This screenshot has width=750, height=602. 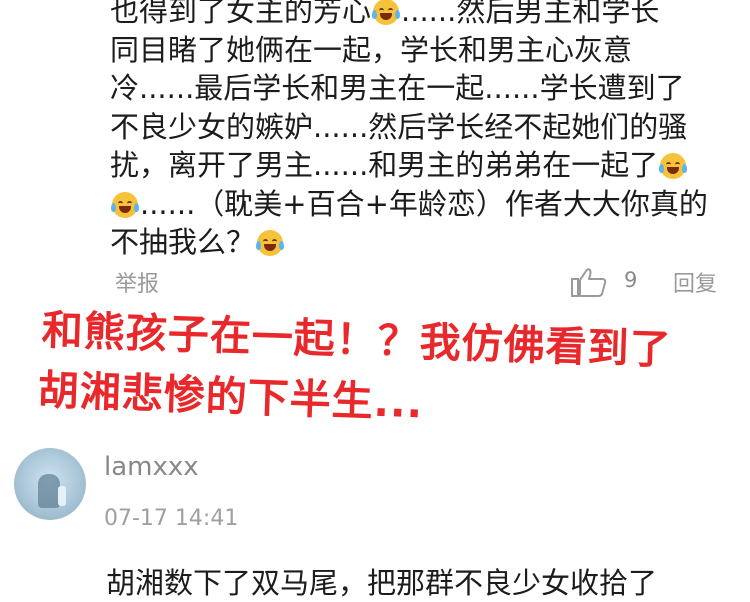 I want to click on comment-line: 扰，离开了男主......和男主的弟弟在一起了, so click(x=420, y=165).